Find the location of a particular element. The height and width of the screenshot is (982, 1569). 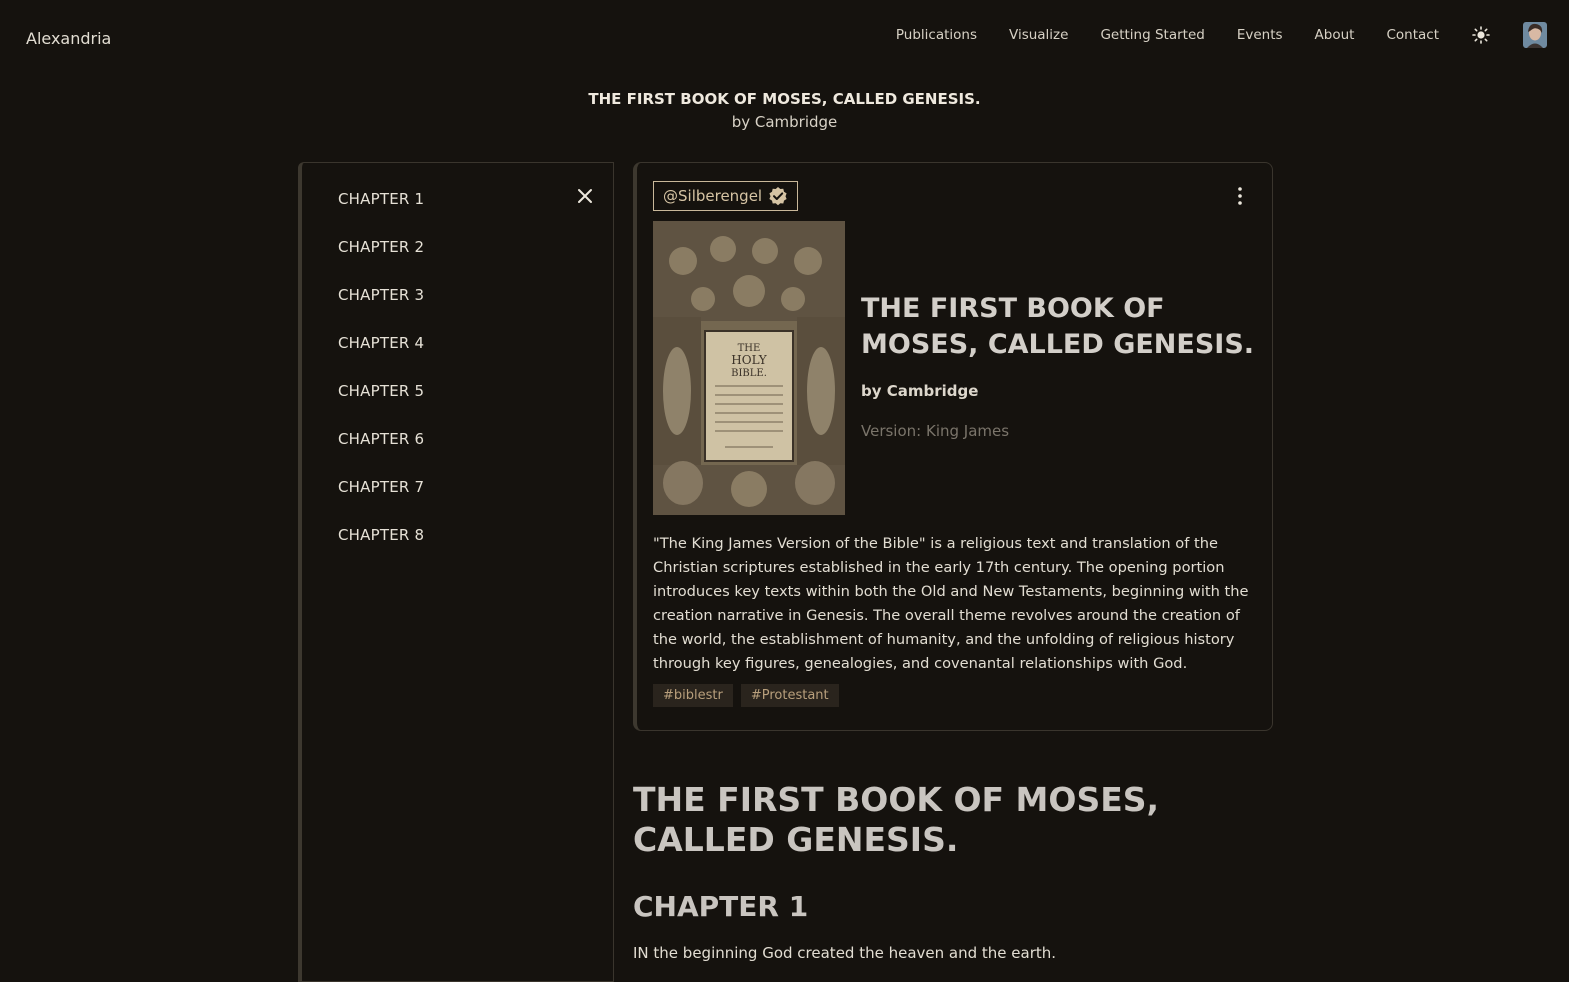

toc-item-chapter-4: CHAPTER 4 is located at coordinates (381, 357).